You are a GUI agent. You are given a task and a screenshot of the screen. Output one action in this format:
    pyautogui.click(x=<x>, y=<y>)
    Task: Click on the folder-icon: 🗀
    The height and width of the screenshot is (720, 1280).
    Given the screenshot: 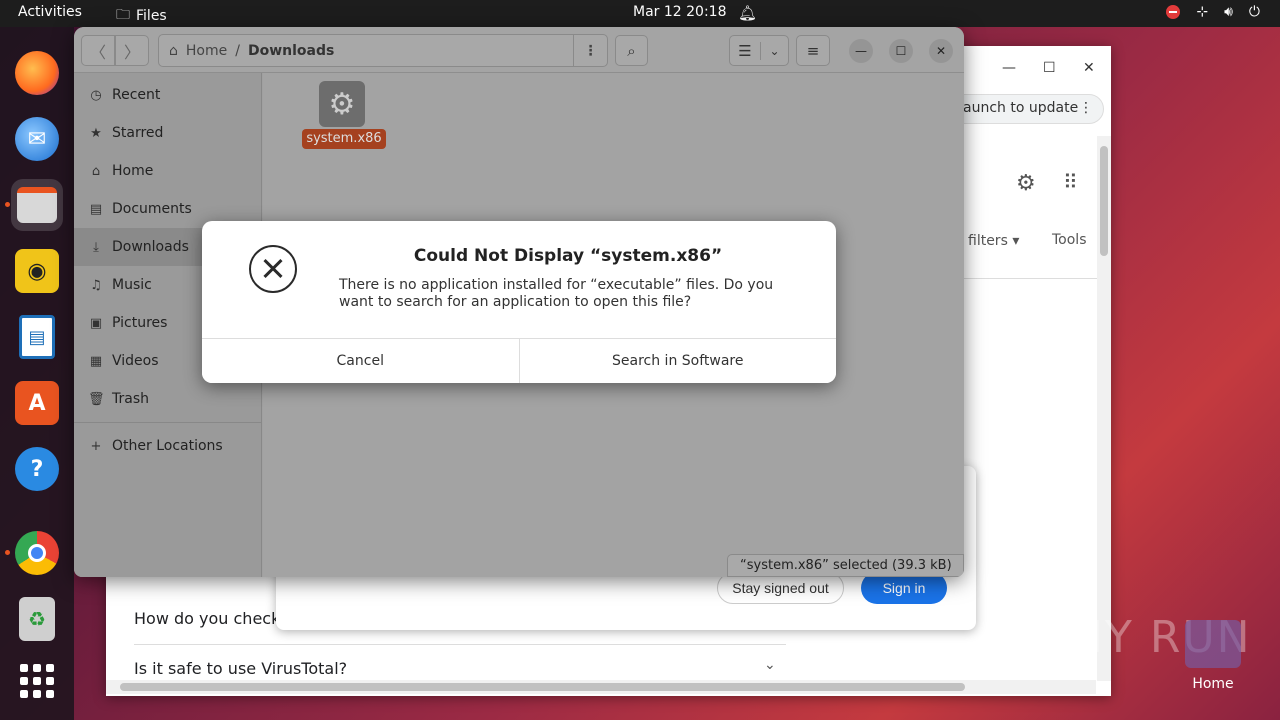 What is the action you would take?
    pyautogui.click(x=123, y=15)
    